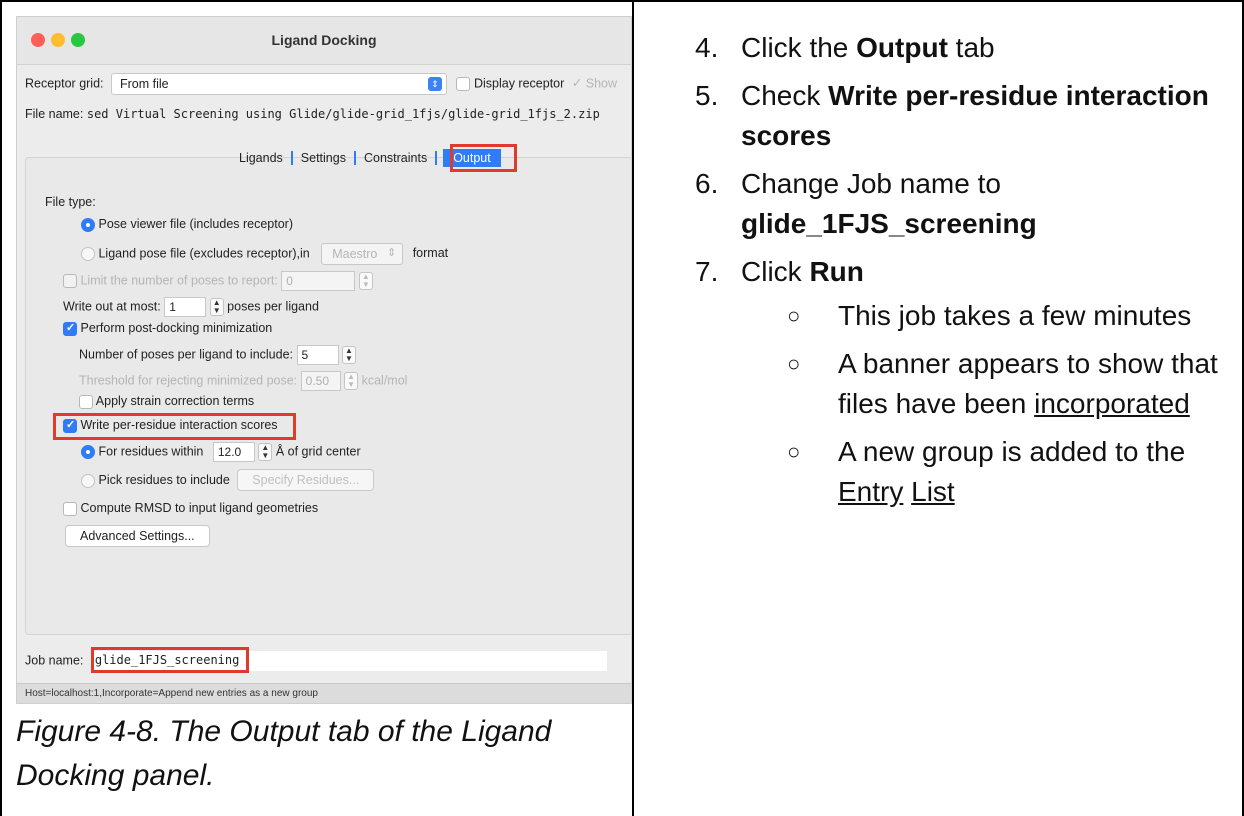  I want to click on num-poses-input: 5, so click(317, 355).